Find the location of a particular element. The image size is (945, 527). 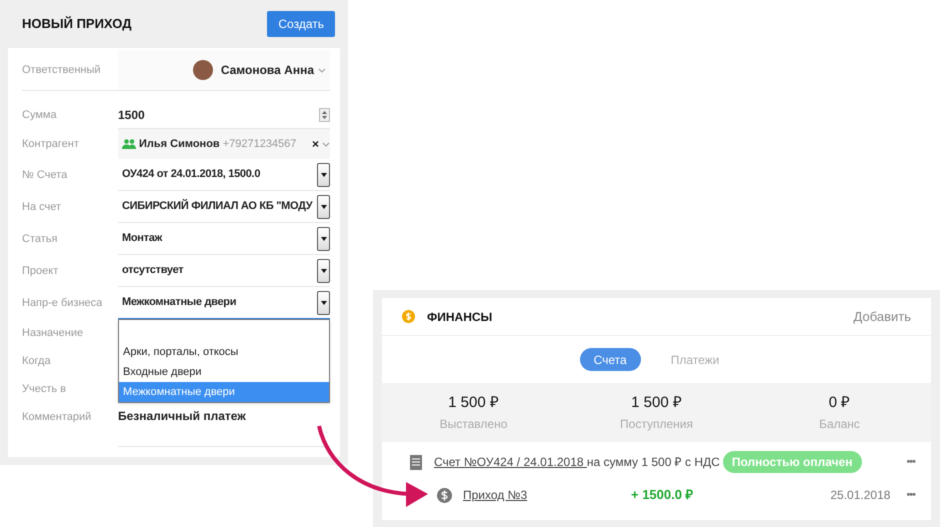

invoice-link: Счет №ОУ424 / 24.01.2018 is located at coordinates (510, 462).